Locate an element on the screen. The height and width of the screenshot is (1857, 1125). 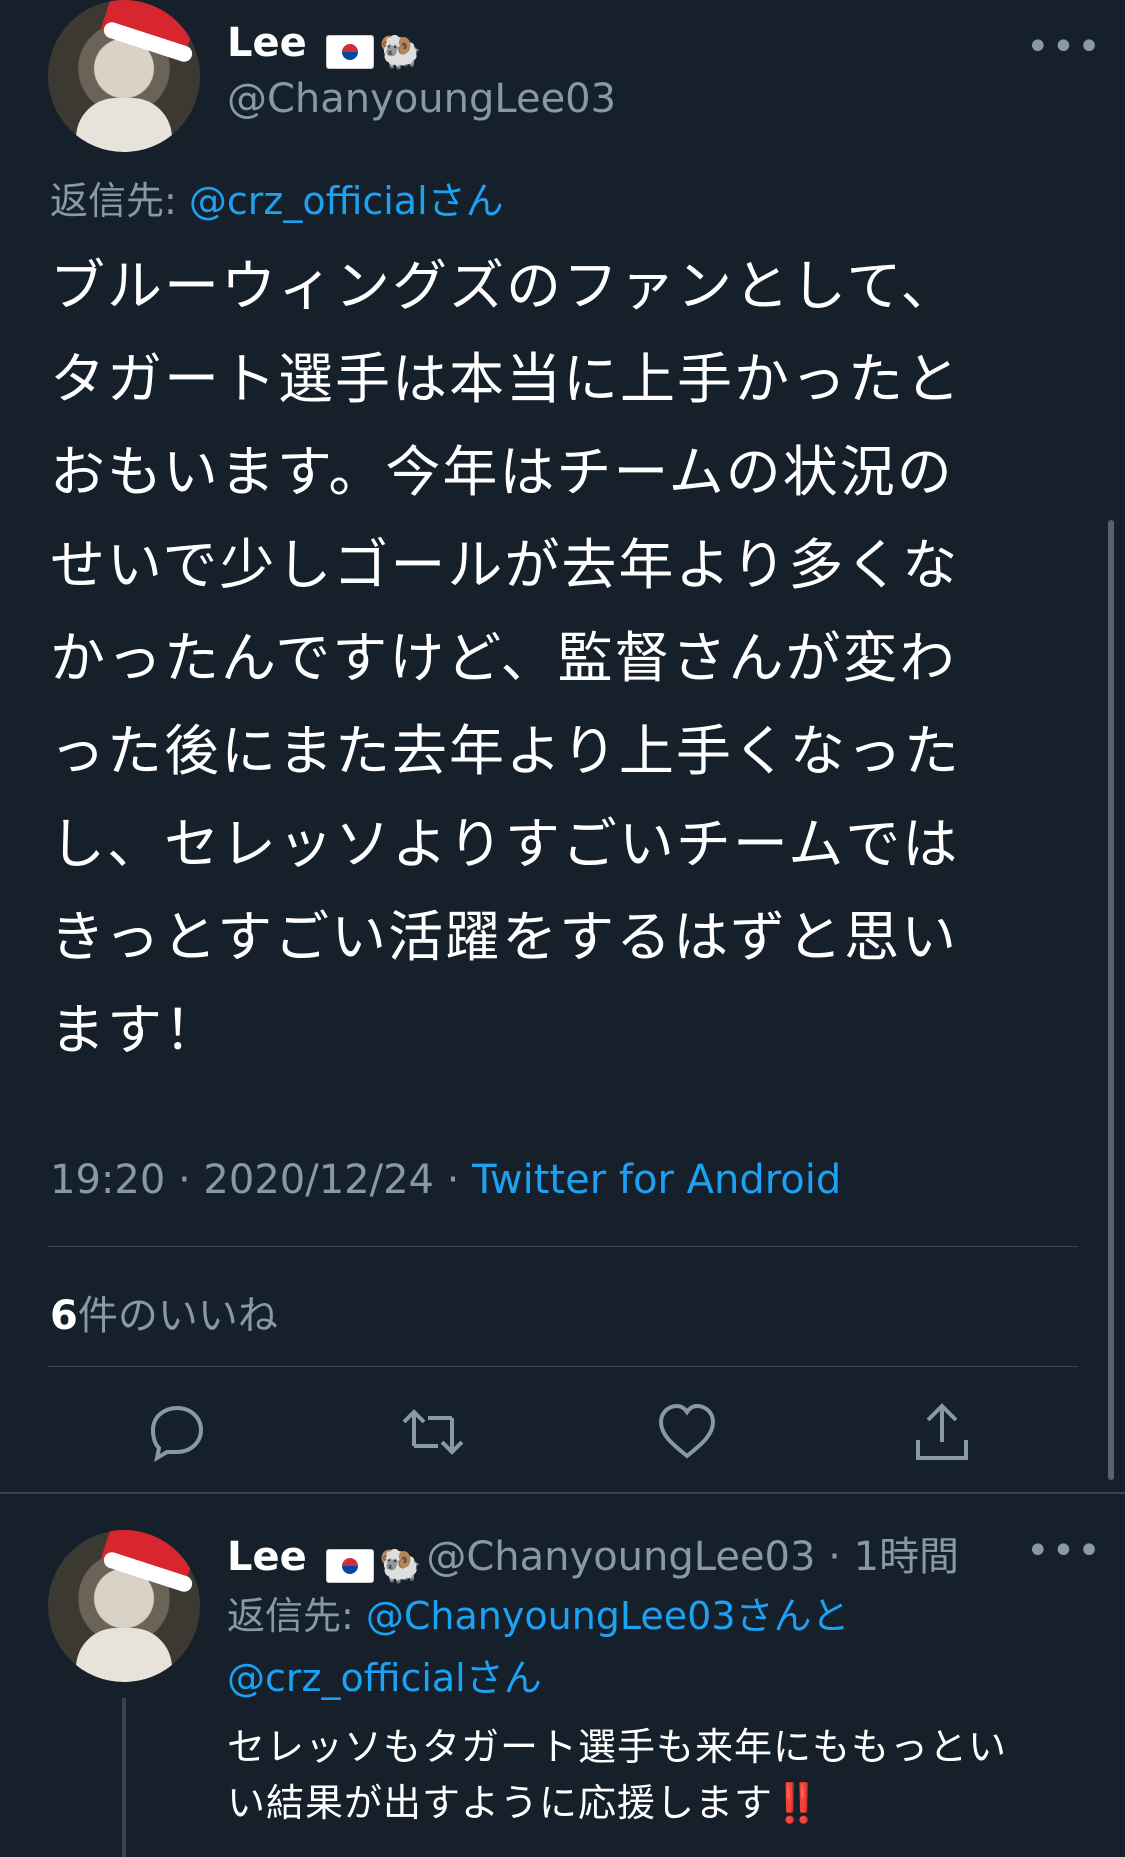
tweet-line: った後にまた去年より上手くなった is located at coordinates (505, 751).